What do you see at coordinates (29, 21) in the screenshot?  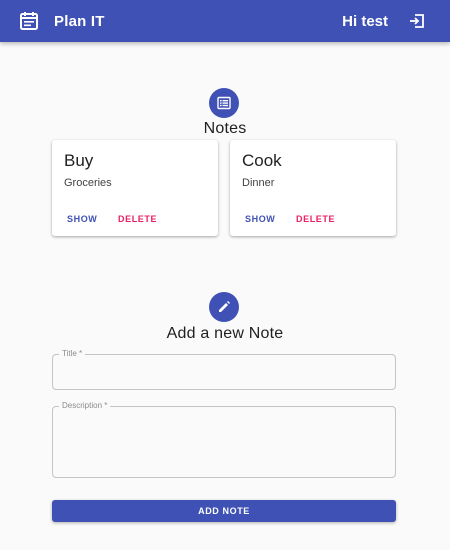 I see `event-note-icon` at bounding box center [29, 21].